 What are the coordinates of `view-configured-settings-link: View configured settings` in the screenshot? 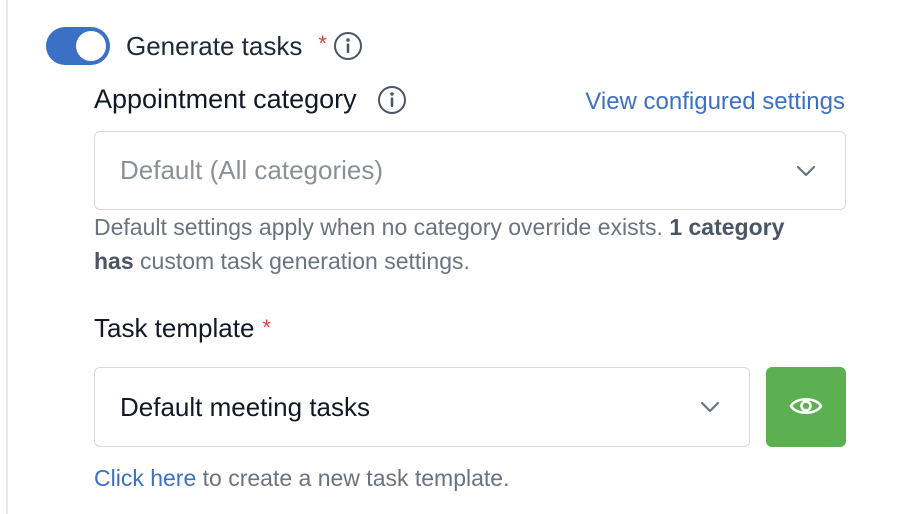 It's located at (715, 102).